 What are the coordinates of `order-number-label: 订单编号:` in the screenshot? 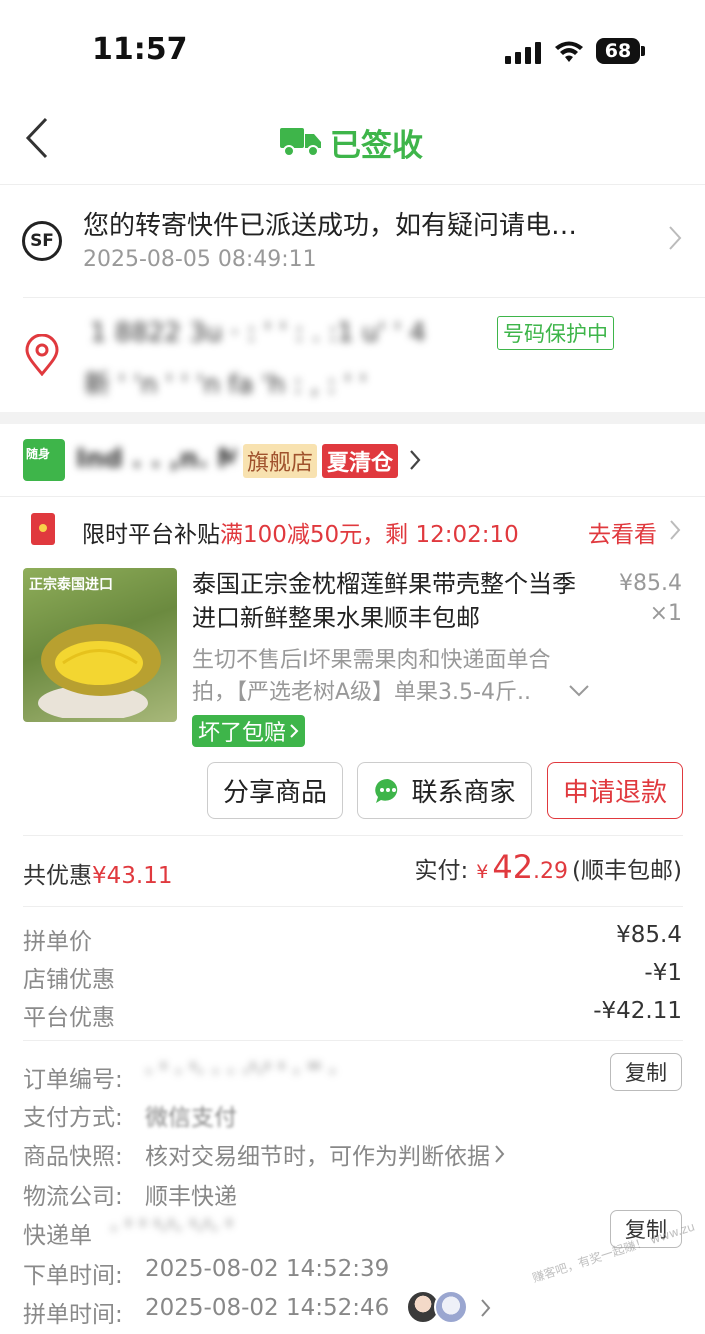 It's located at (73, 1080).